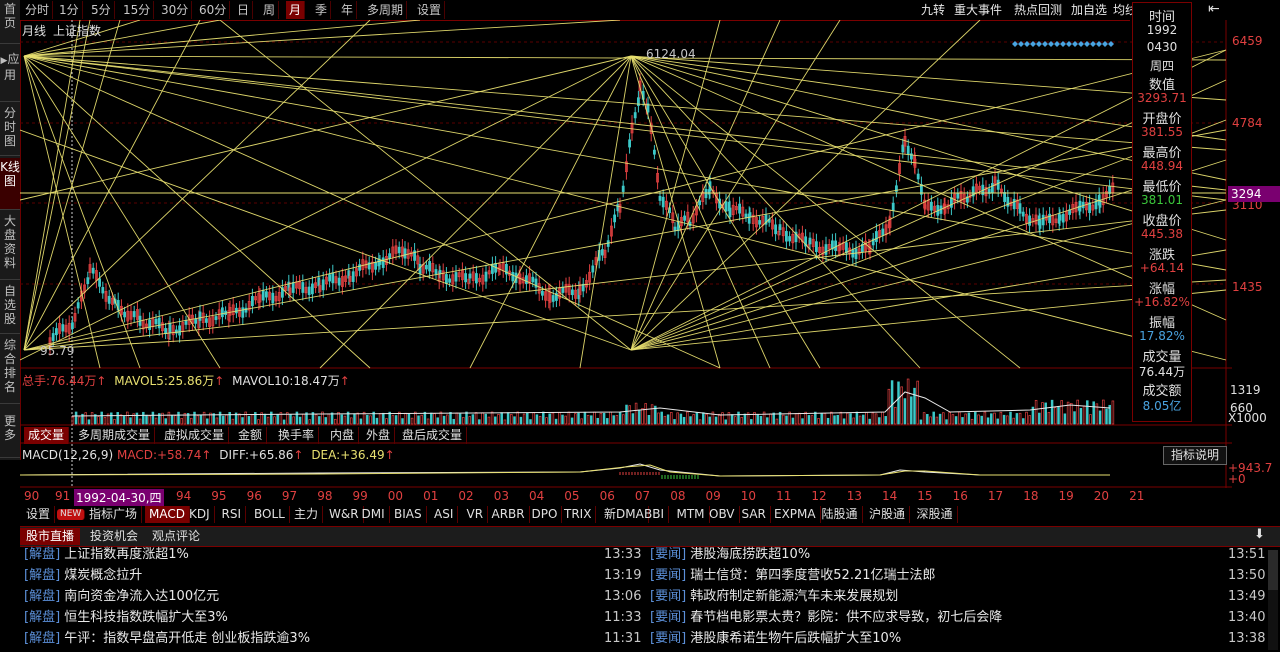  I want to click on indicator-tab-24: 深股通, so click(935, 514).